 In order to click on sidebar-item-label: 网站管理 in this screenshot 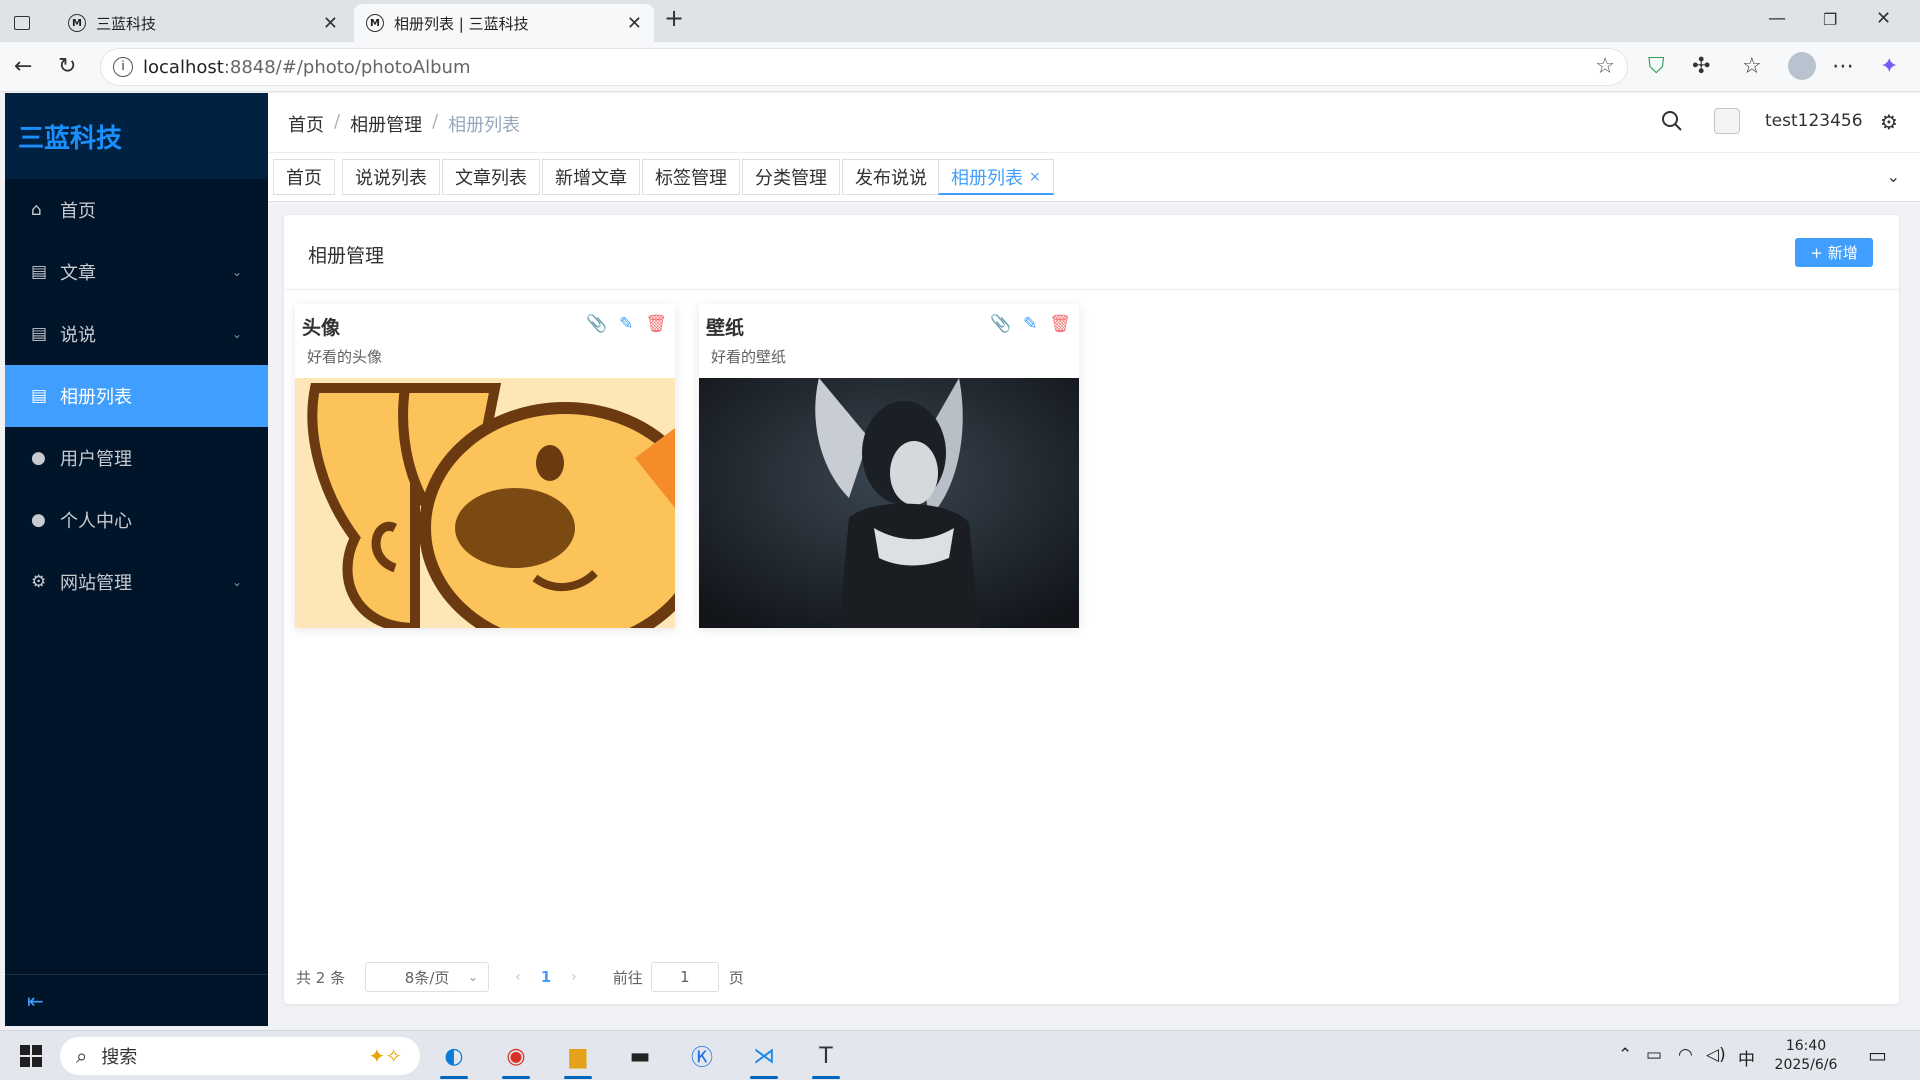, I will do `click(96, 583)`.